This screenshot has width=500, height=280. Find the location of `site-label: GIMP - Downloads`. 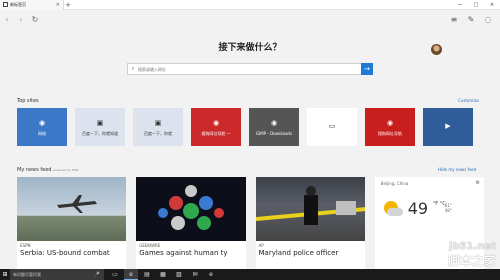

site-label: GIMP - Downloads is located at coordinates (274, 133).